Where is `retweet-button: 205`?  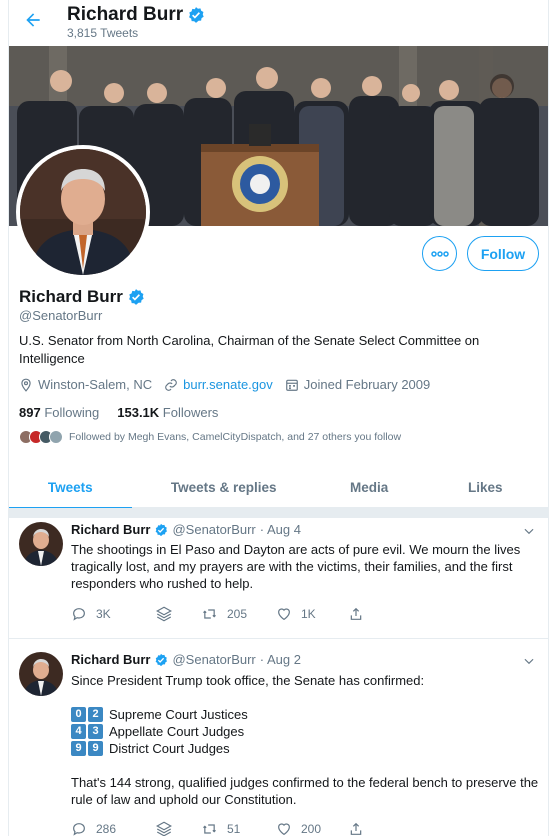 retweet-button: 205 is located at coordinates (238, 614).